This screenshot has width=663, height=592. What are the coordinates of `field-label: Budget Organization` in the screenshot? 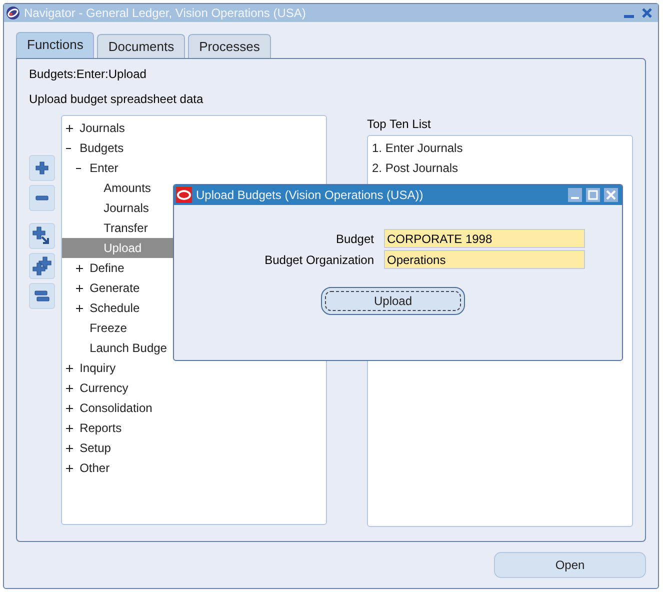 It's located at (319, 259).